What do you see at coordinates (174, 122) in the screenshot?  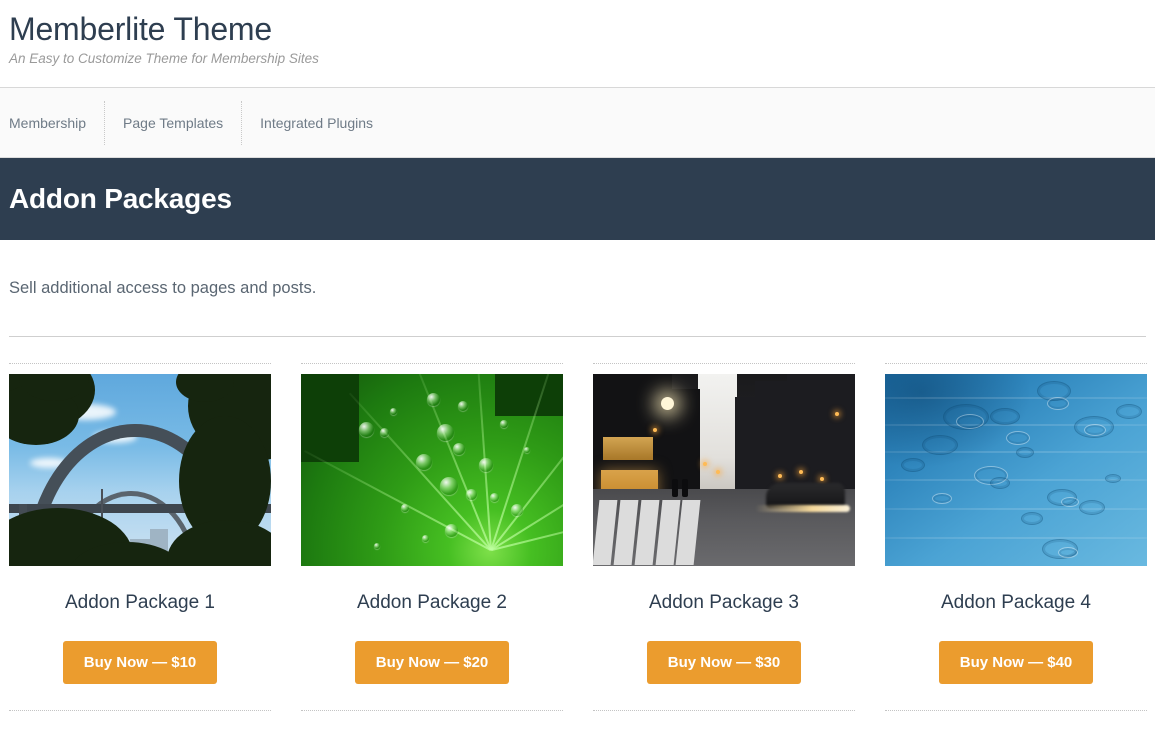 I see `nav-item-page-templates: Page Templates` at bounding box center [174, 122].